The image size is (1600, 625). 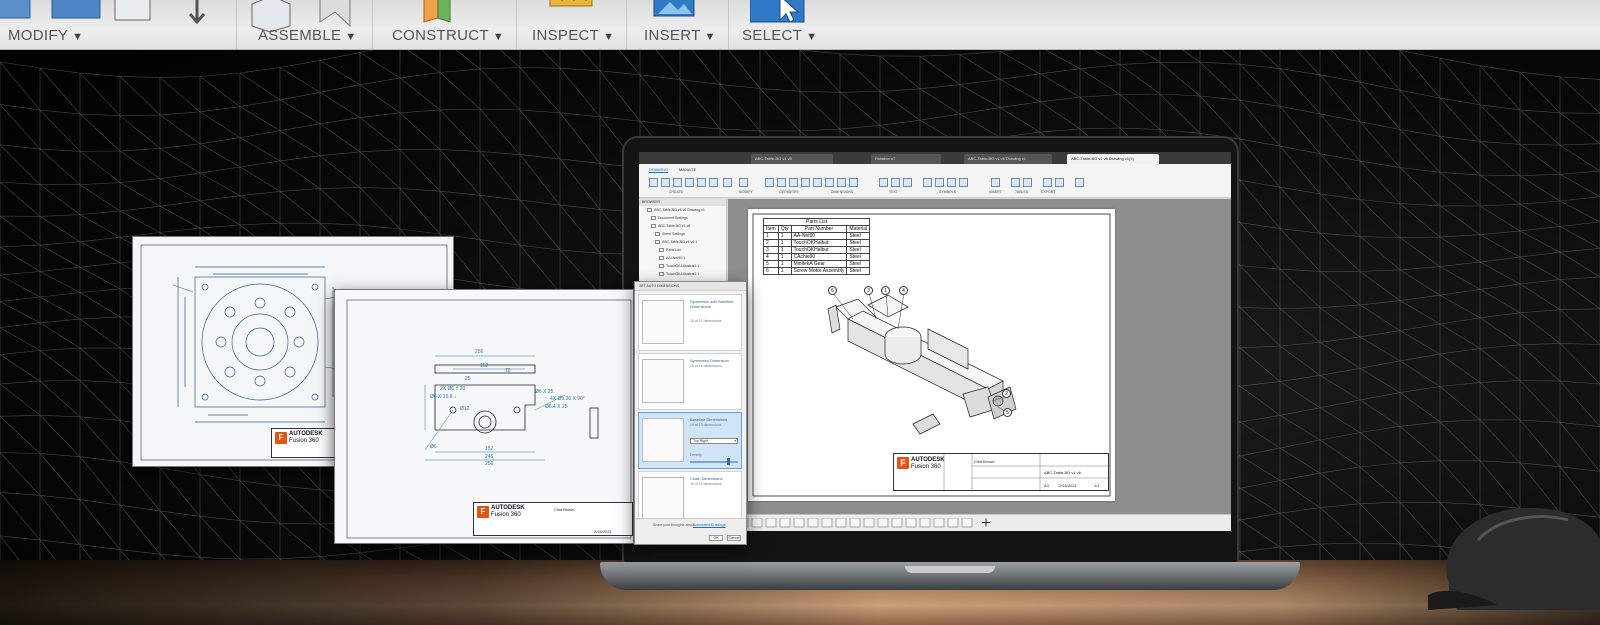 What do you see at coordinates (728, 461) in the screenshot?
I see `density-slider-handle` at bounding box center [728, 461].